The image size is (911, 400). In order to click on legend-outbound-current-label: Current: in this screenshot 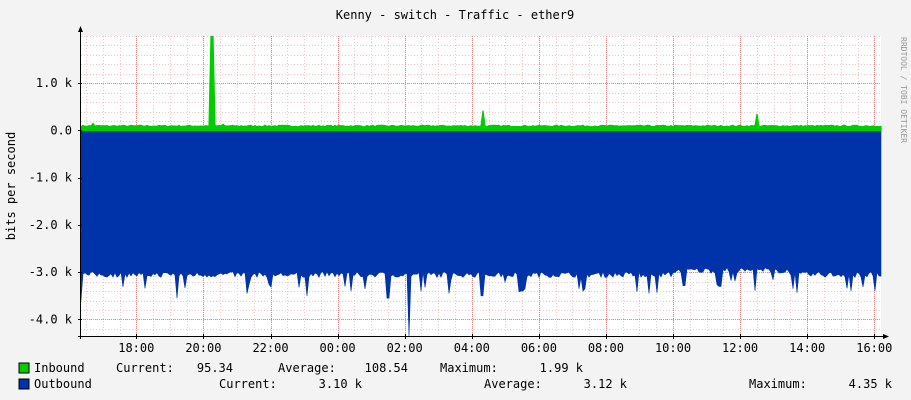, I will do `click(248, 384)`.